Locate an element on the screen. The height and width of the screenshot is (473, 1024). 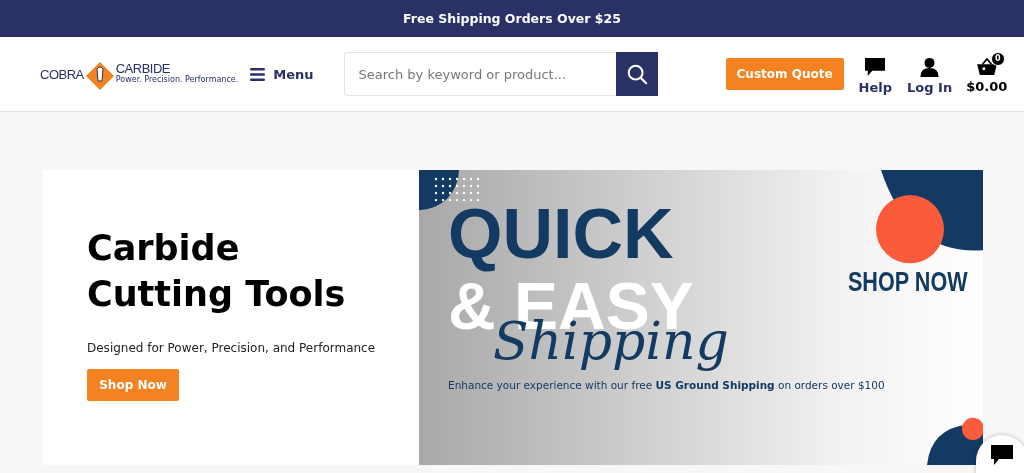
search-icon is located at coordinates (636, 74).